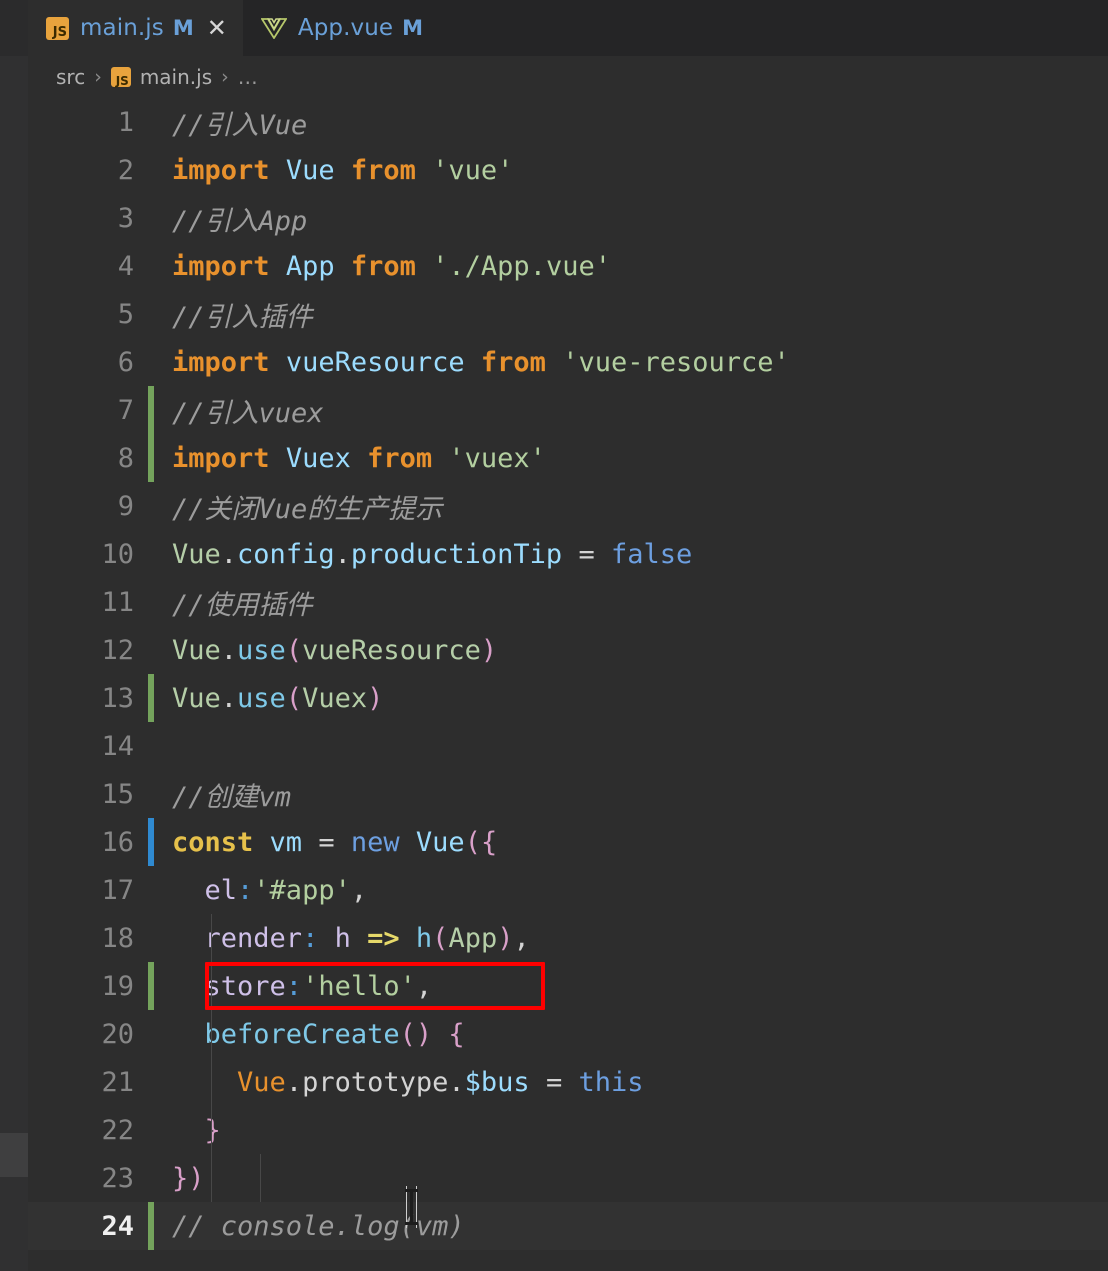 The image size is (1108, 1271). Describe the element at coordinates (14, 635) in the screenshot. I see `activity-bar` at that location.